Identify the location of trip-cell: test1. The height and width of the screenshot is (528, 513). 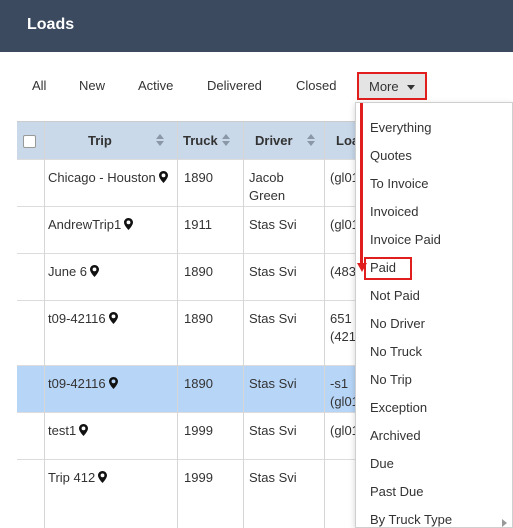
(68, 431).